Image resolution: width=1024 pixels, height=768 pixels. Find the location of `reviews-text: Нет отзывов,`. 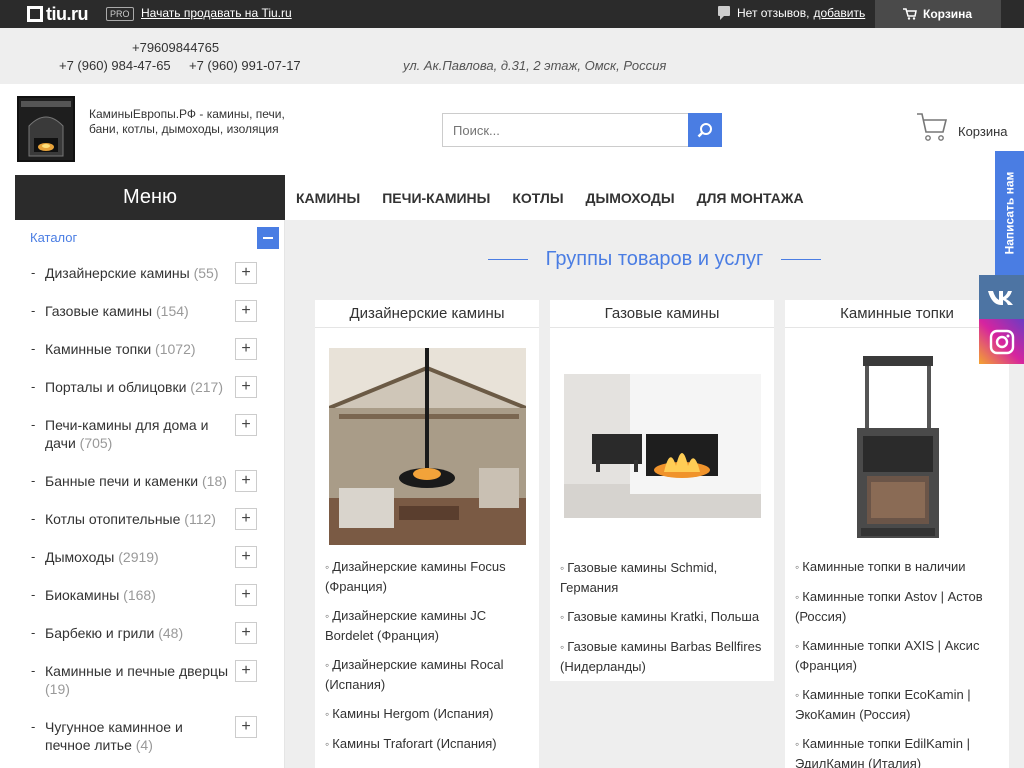

reviews-text: Нет отзывов, is located at coordinates (773, 13).